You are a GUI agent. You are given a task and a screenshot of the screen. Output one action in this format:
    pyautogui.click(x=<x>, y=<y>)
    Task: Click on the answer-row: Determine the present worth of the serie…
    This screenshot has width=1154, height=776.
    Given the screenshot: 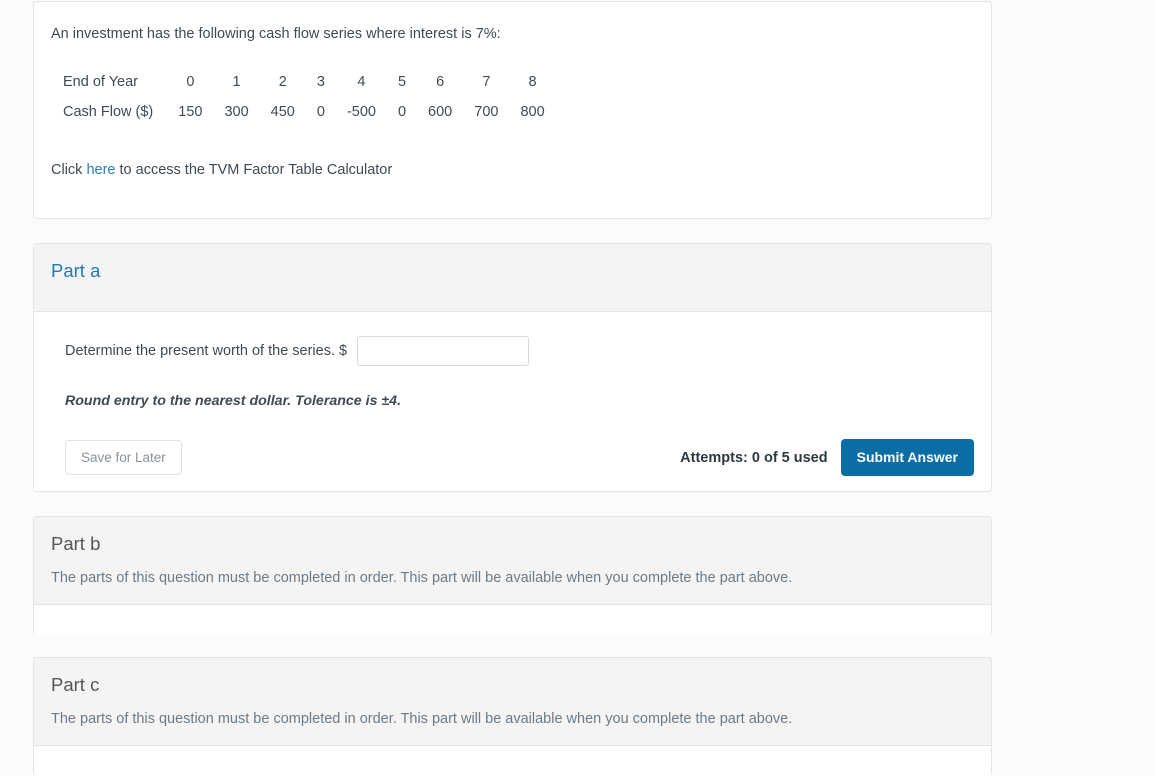 What is the action you would take?
    pyautogui.click(x=512, y=339)
    